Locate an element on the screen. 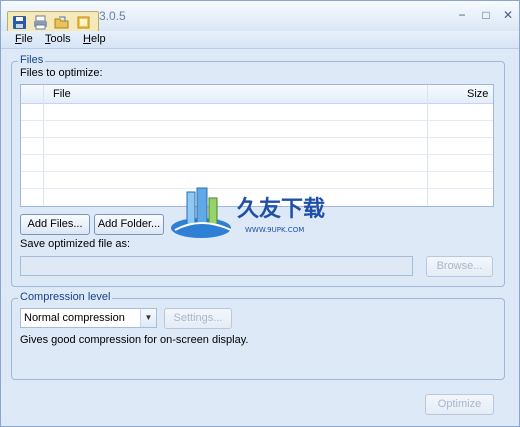  compression-group-title: Compression level is located at coordinates (65, 297).